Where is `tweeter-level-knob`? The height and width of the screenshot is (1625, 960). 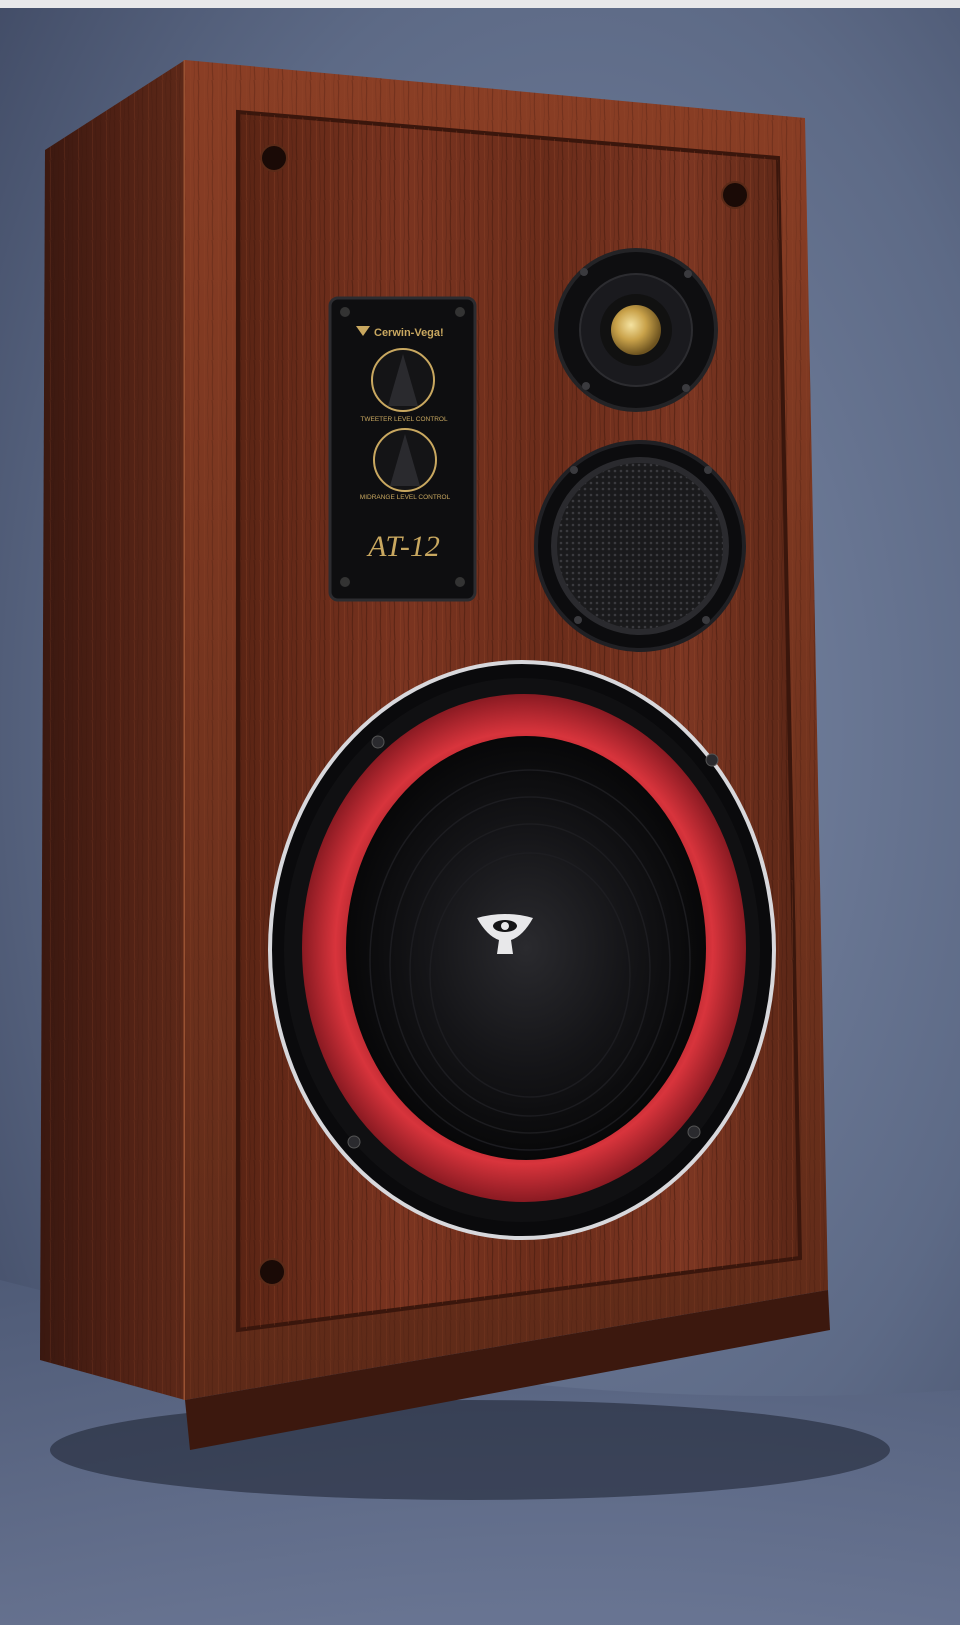
tweeter-level-knob is located at coordinates (403, 380).